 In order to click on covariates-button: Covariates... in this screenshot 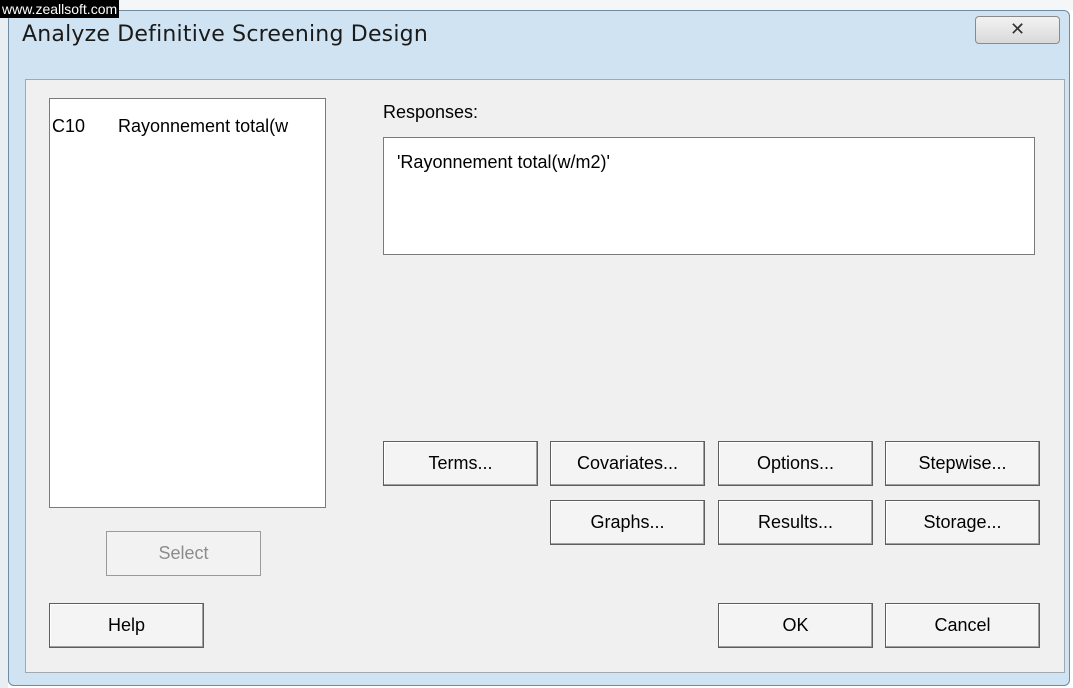, I will do `click(627, 463)`.